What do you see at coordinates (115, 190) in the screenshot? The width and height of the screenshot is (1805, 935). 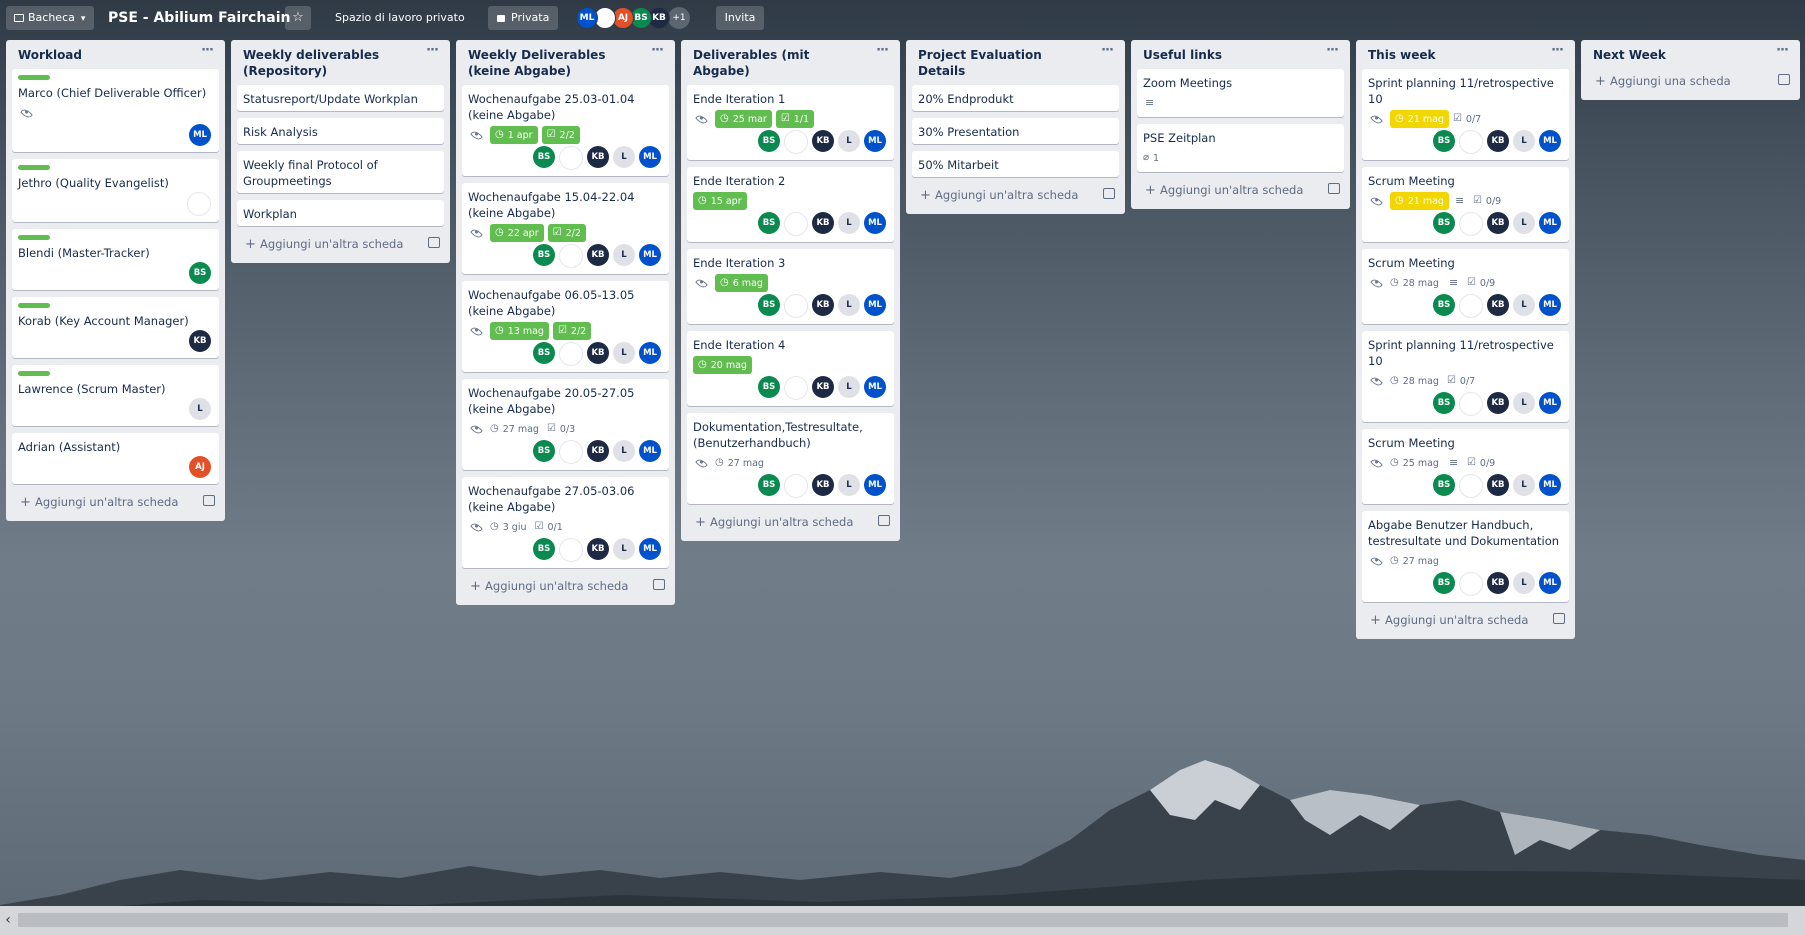 I see `card: Jethro (Quality Evangelist)` at bounding box center [115, 190].